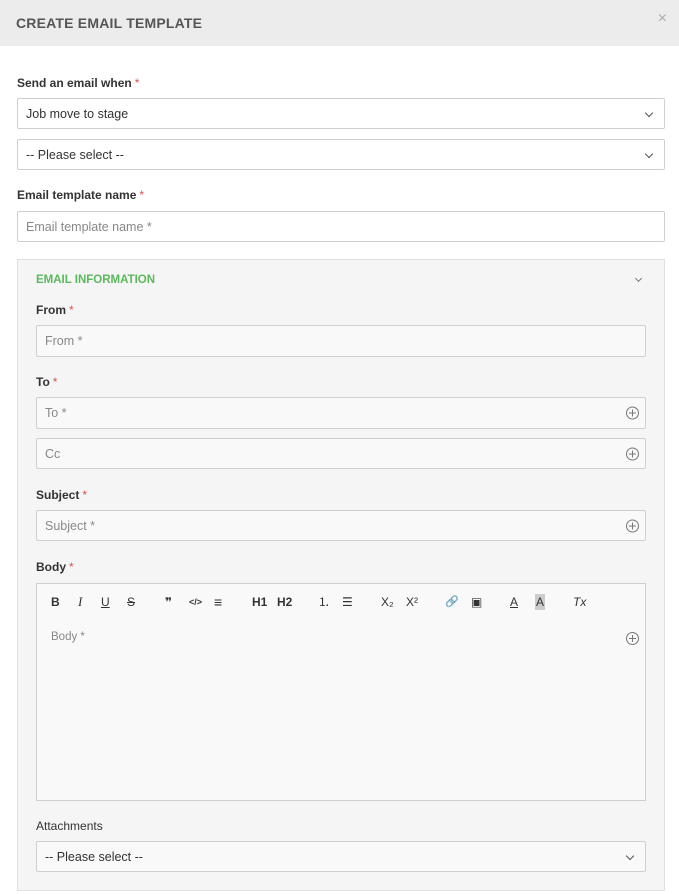 The image size is (679, 894). What do you see at coordinates (259, 602) in the screenshot?
I see `heading-1-icon: H1` at bounding box center [259, 602].